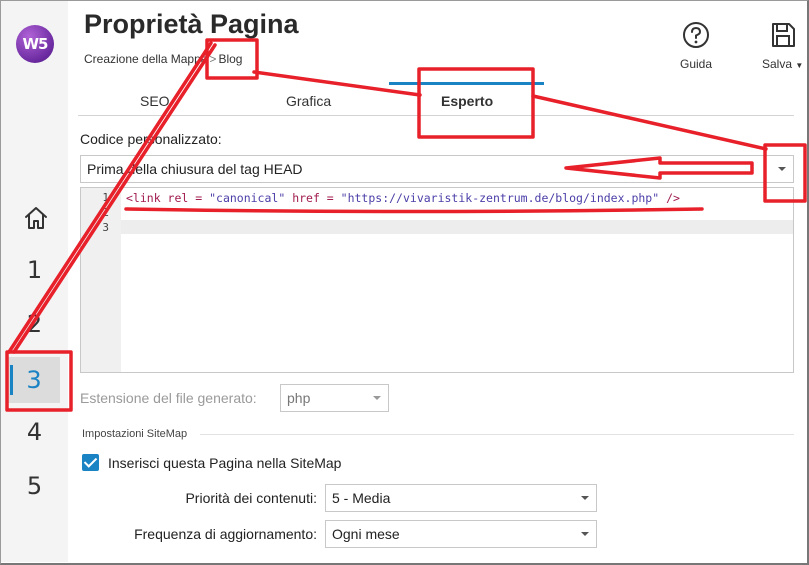 Image resolution: width=809 pixels, height=565 pixels. What do you see at coordinates (36, 218) in the screenshot?
I see `home-icon` at bounding box center [36, 218].